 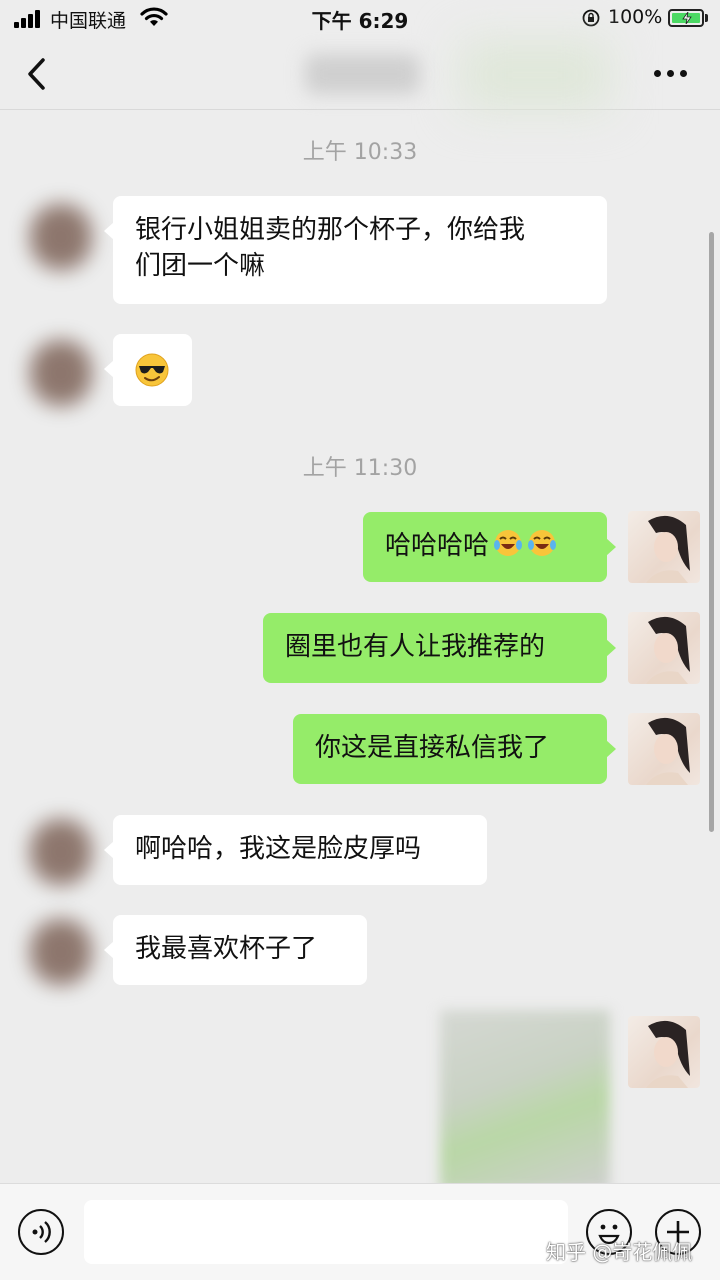 I want to click on chat-header, so click(x=360, y=75).